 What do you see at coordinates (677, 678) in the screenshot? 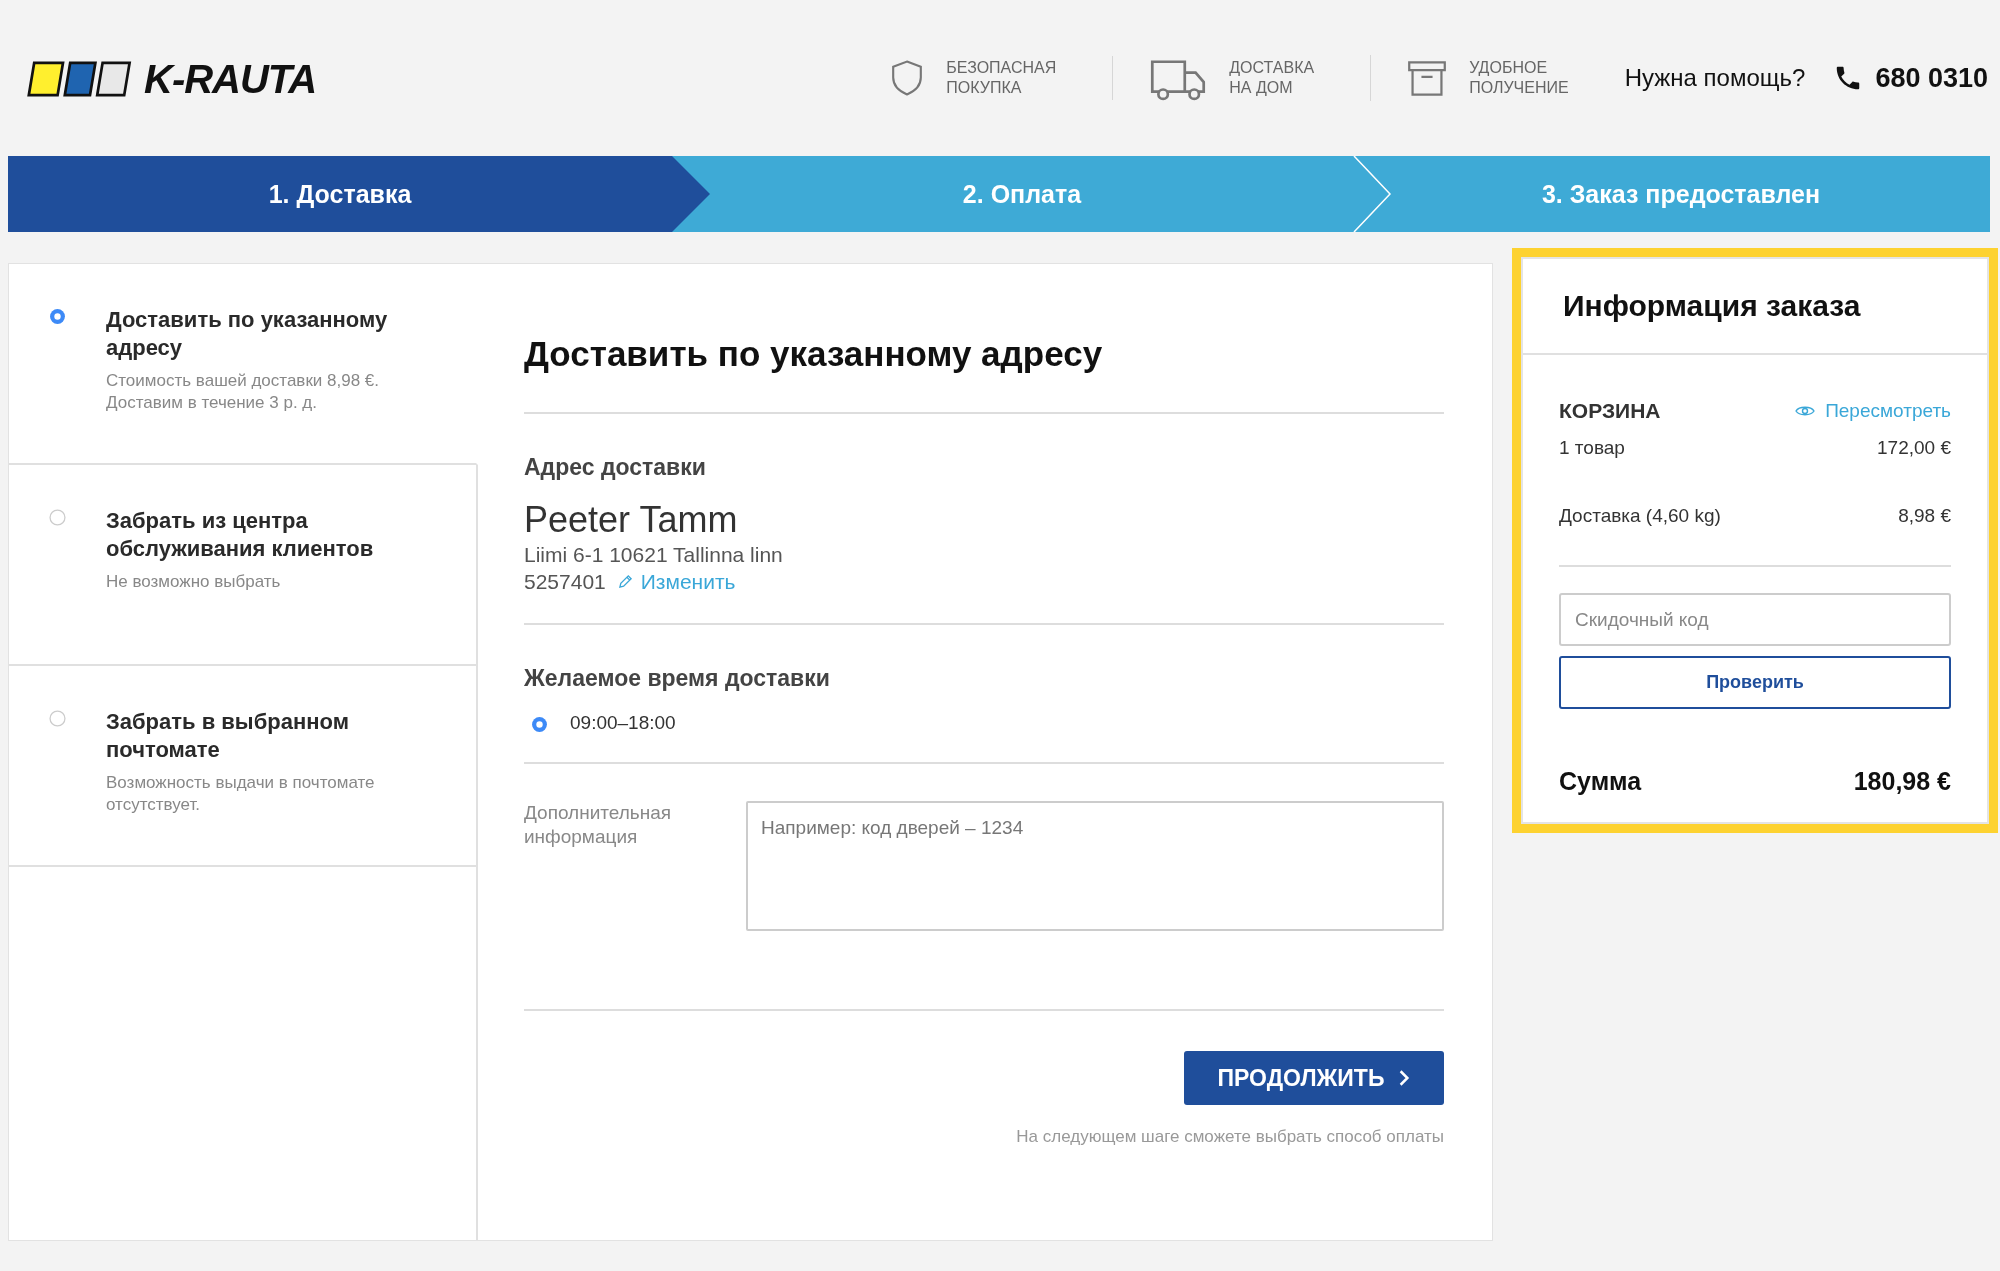
I see `section-title: Желаемое время доставки` at bounding box center [677, 678].